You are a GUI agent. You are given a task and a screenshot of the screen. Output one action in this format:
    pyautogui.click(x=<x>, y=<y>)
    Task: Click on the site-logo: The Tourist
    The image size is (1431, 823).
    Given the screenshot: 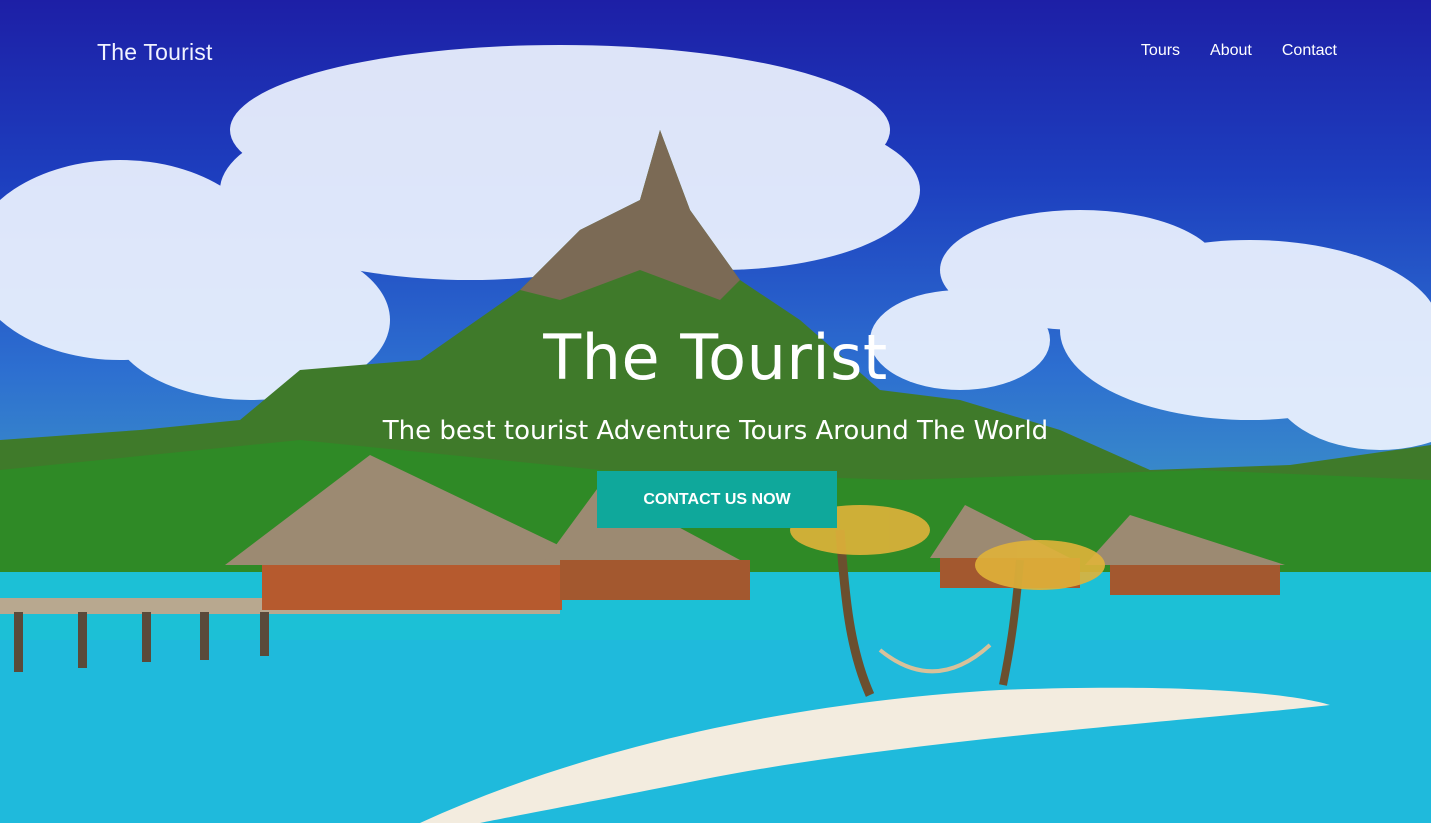 What is the action you would take?
    pyautogui.click(x=155, y=52)
    